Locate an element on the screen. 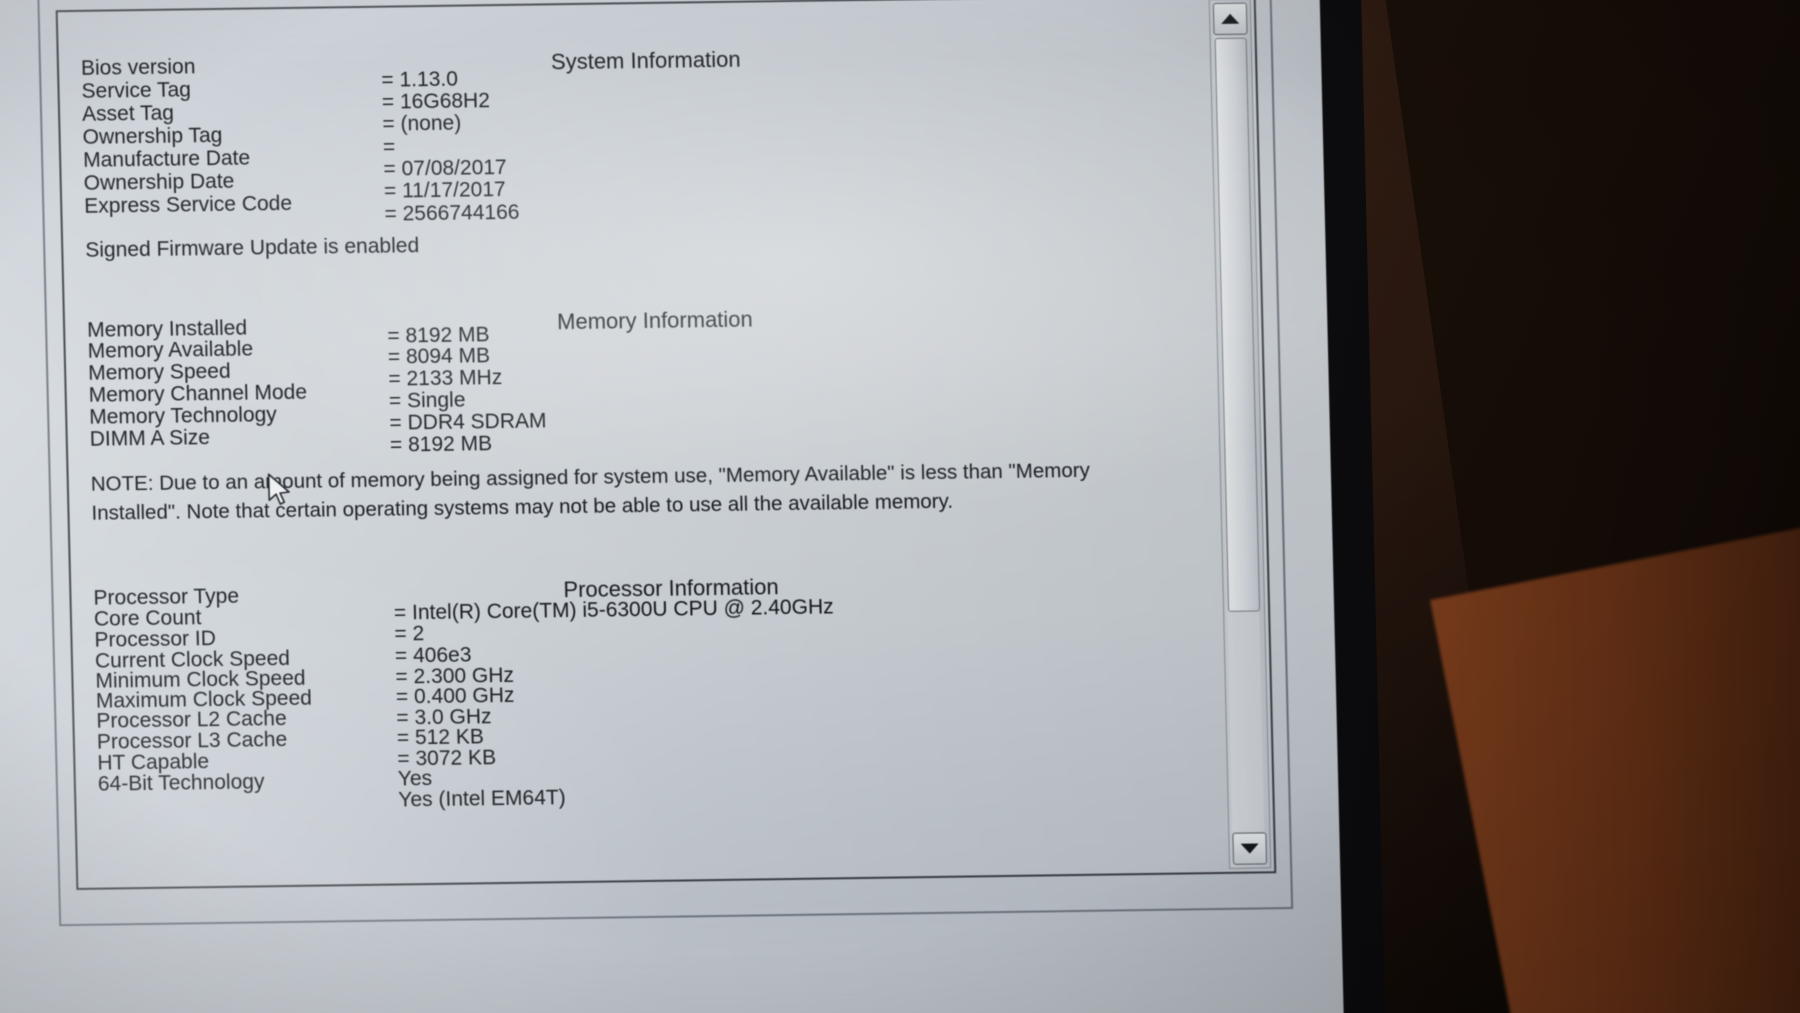 The height and width of the screenshot is (1013, 1800). value-asset-tag: = (none) is located at coordinates (422, 123).